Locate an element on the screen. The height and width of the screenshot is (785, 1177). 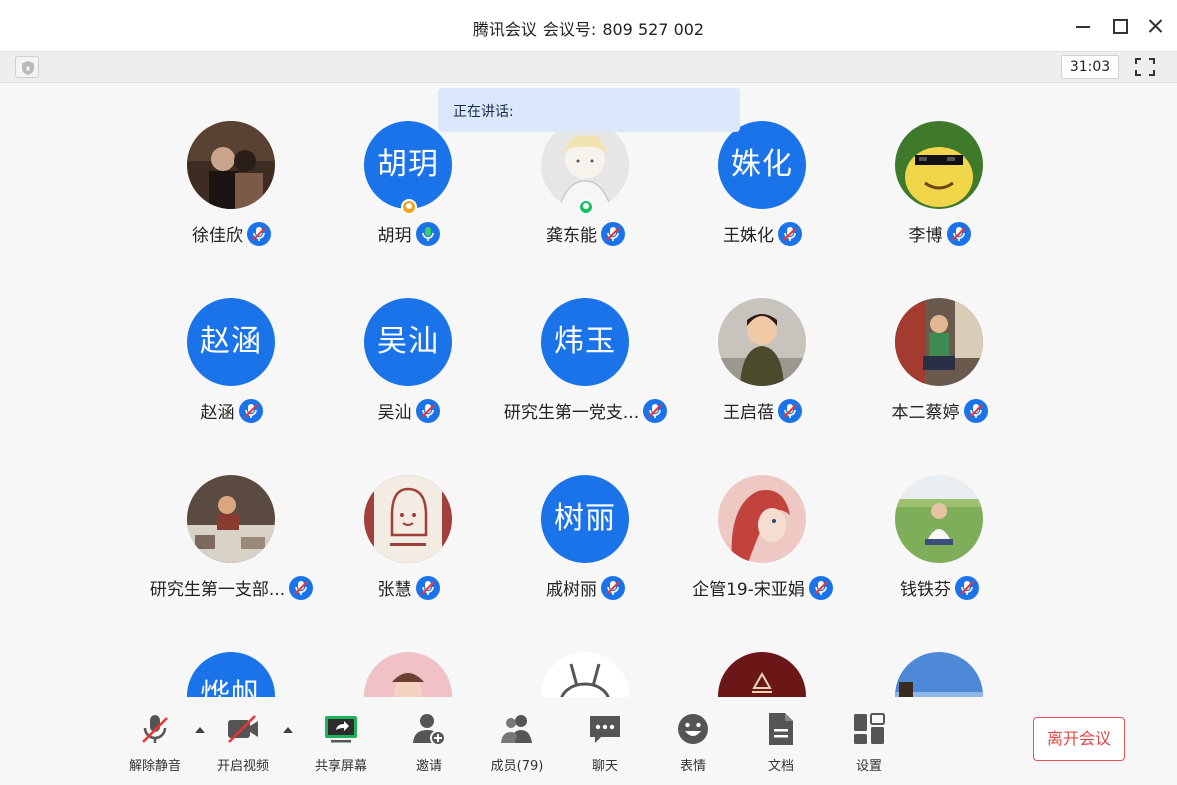
audio-options-caret is located at coordinates (200, 730).